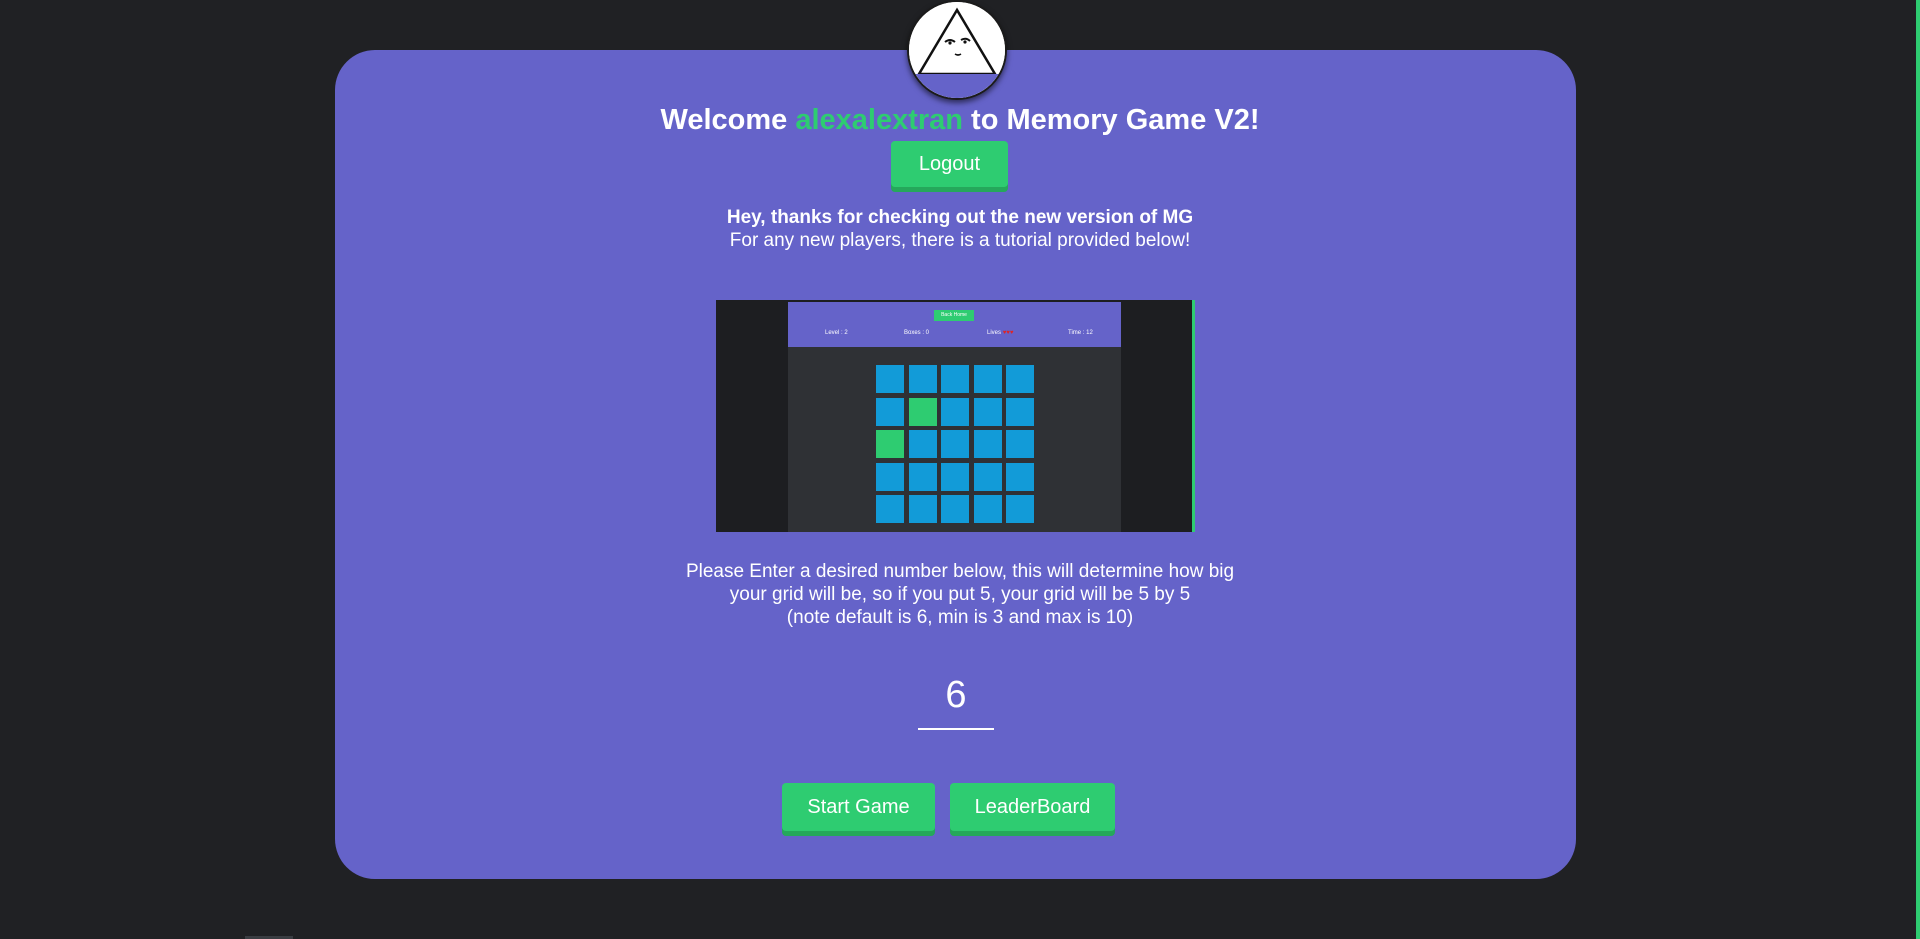 The image size is (1920, 939). Describe the element at coordinates (1918, 469) in the screenshot. I see `scrollbar-accent` at that location.